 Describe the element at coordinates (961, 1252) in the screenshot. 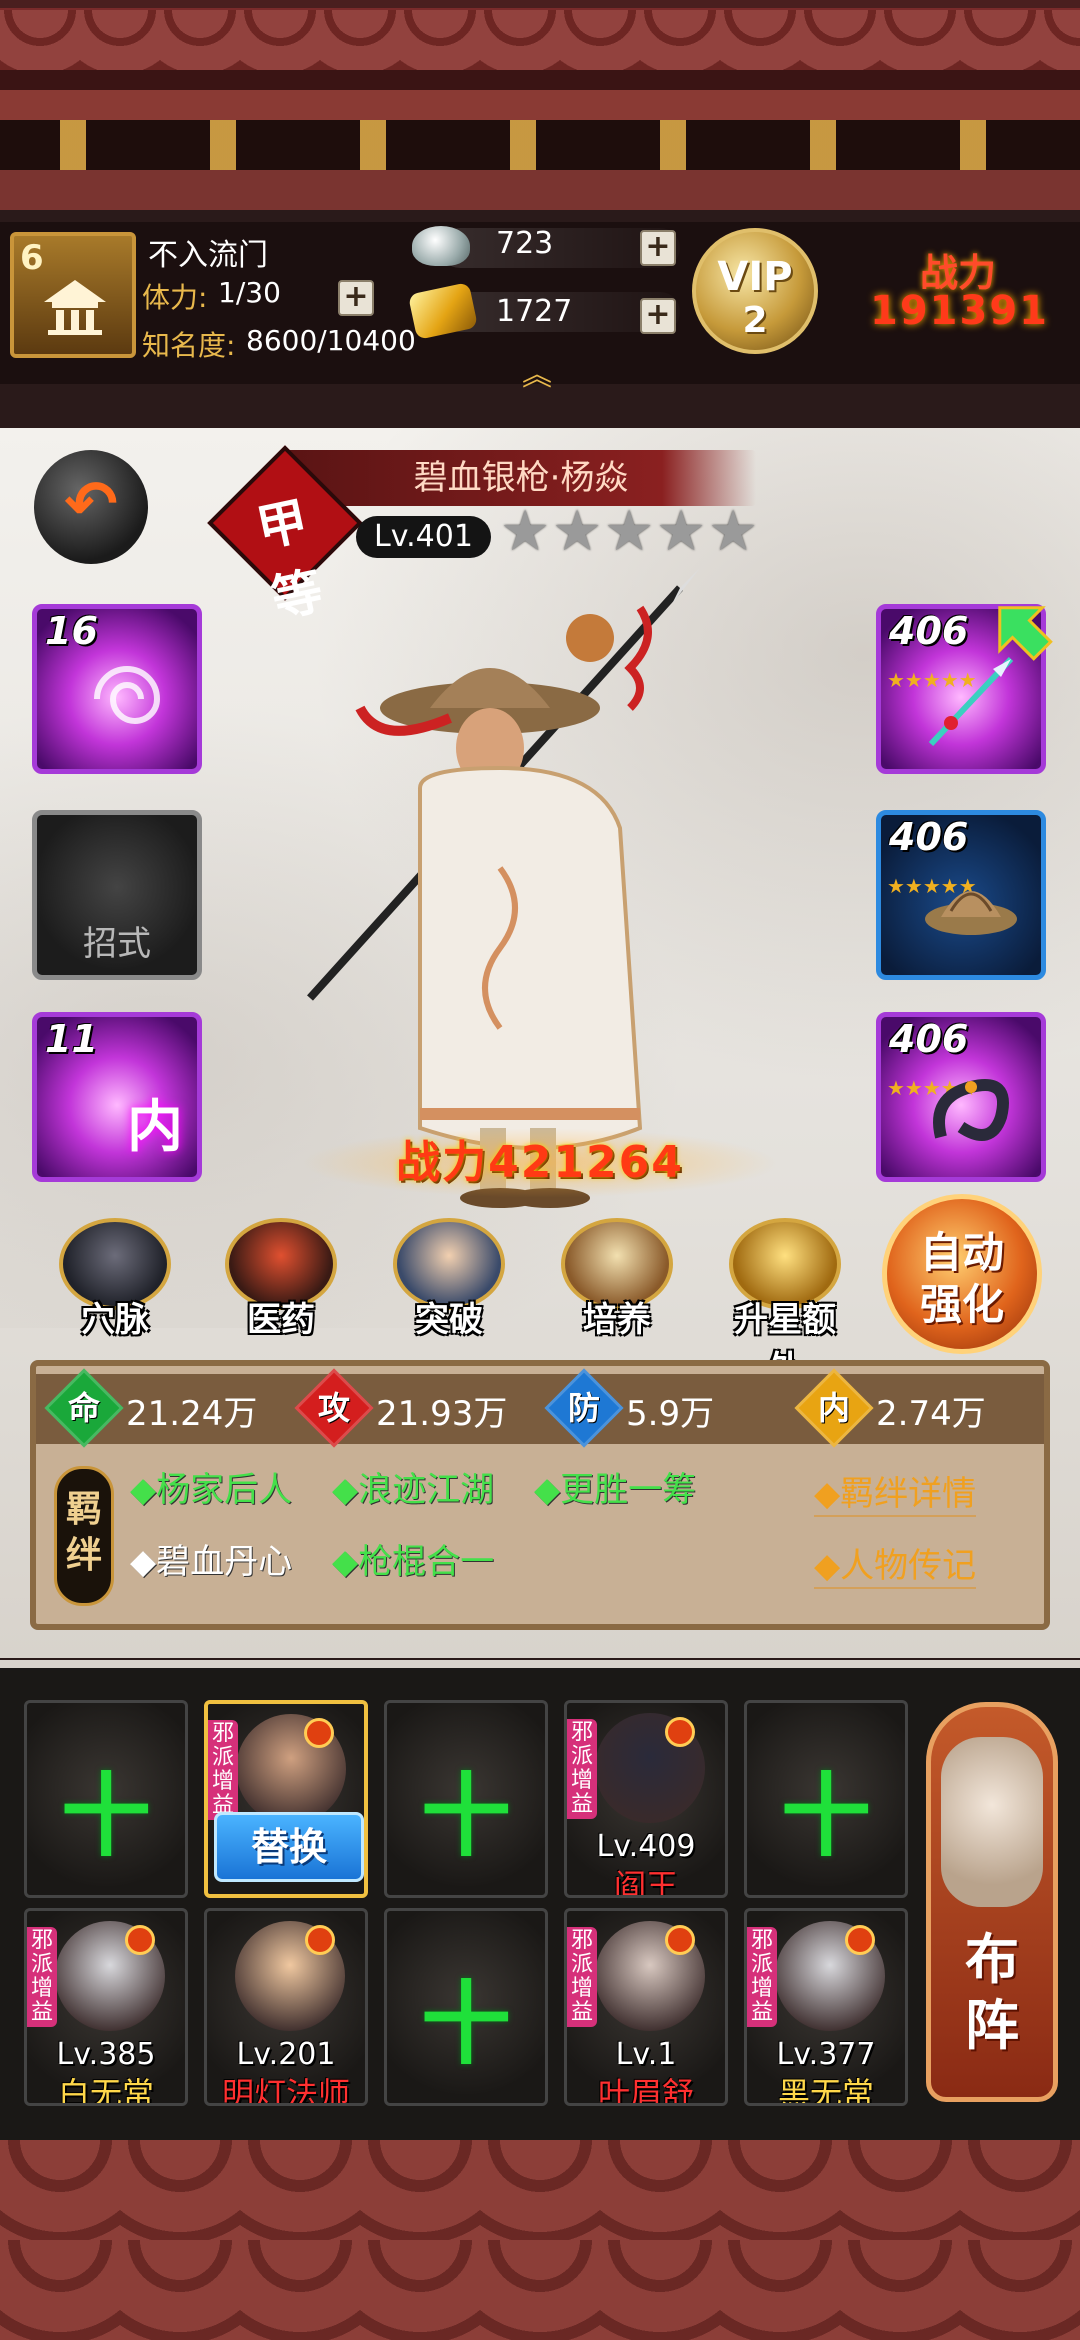

I see `auto-enhance-line1: 自动` at that location.